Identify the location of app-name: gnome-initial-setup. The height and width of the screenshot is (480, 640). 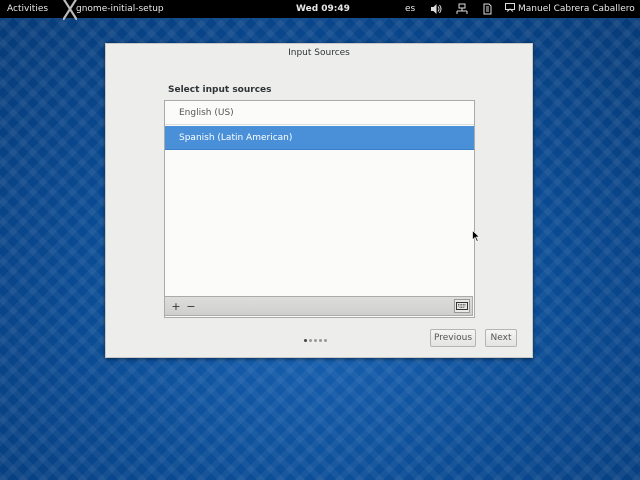
(120, 9).